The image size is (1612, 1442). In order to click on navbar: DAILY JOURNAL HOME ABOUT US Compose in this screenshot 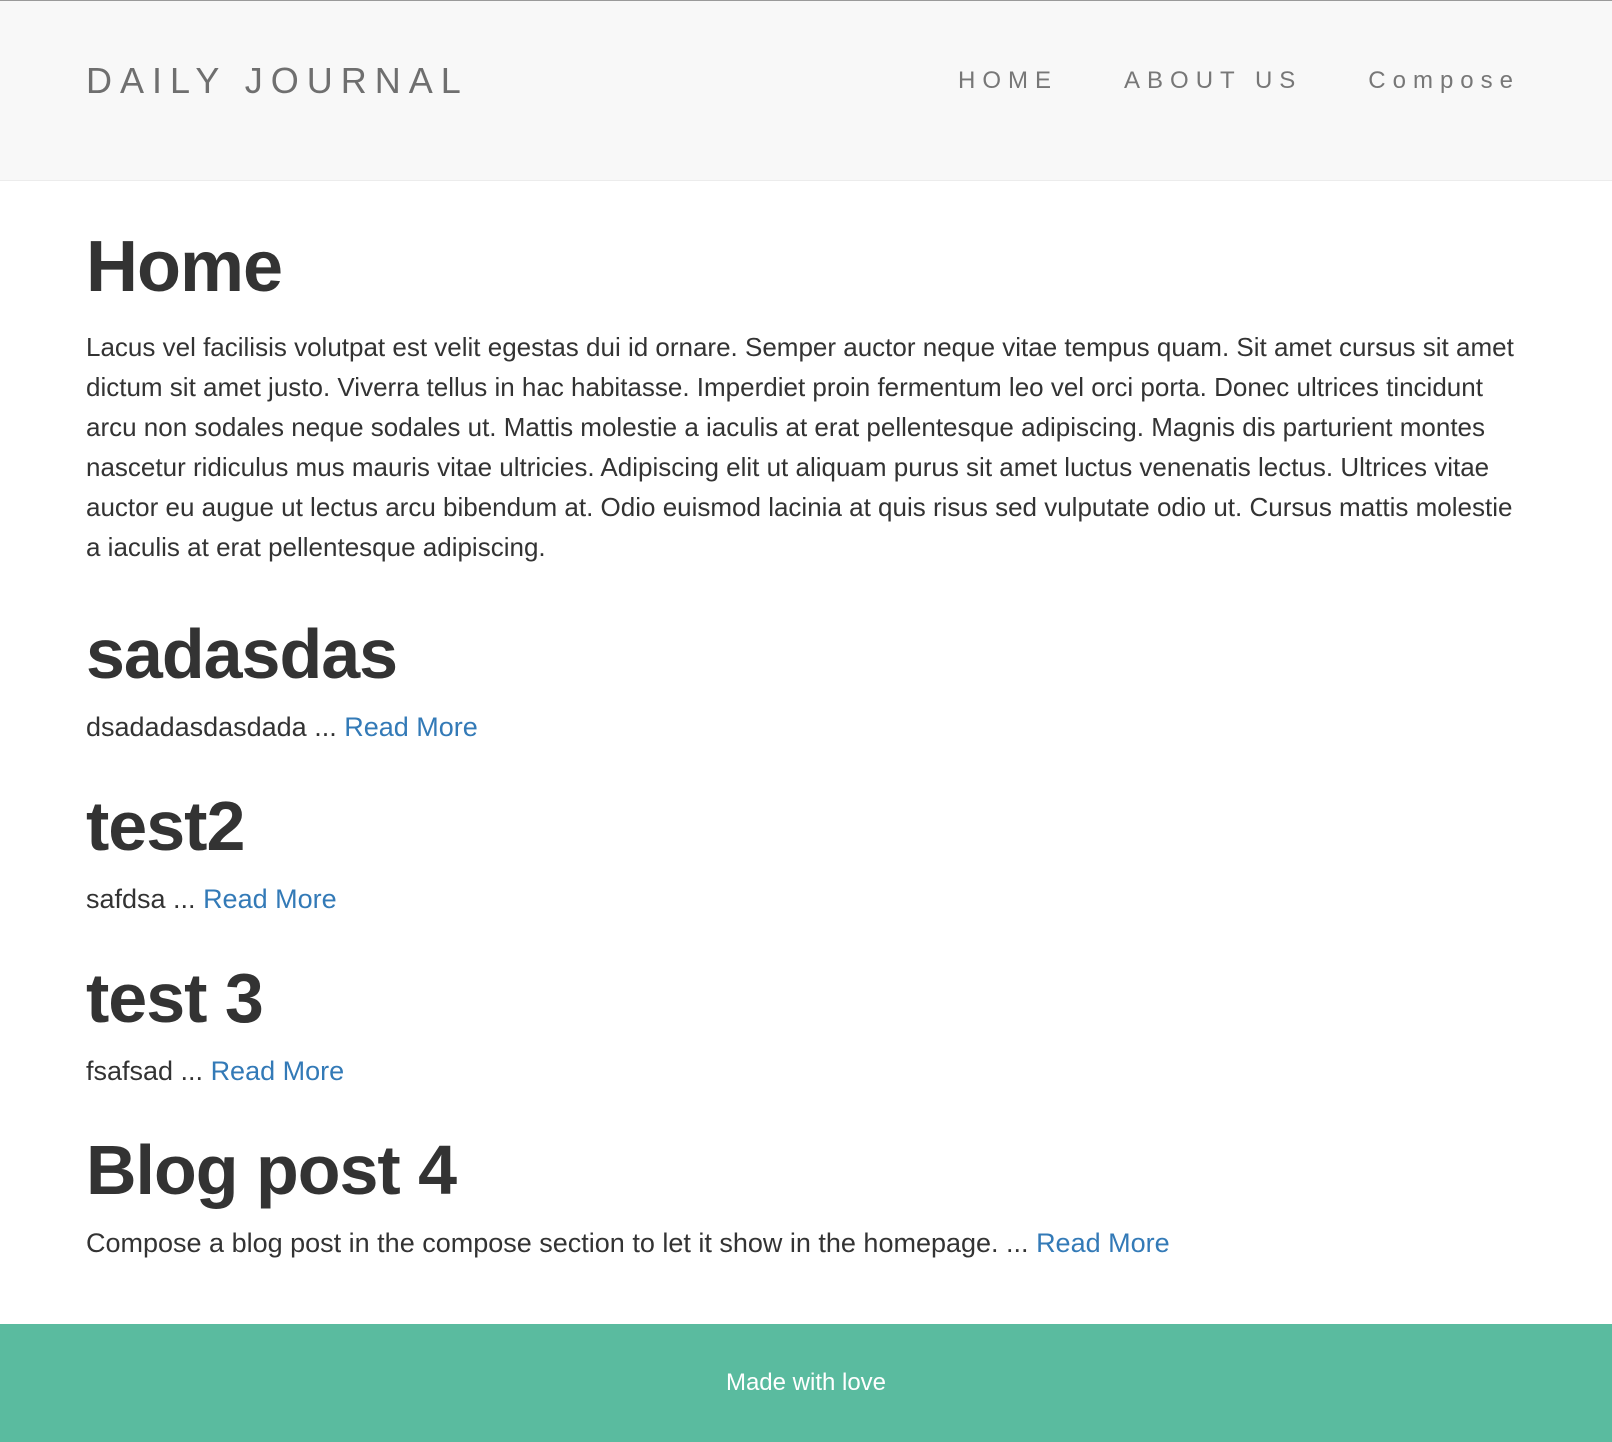, I will do `click(806, 90)`.